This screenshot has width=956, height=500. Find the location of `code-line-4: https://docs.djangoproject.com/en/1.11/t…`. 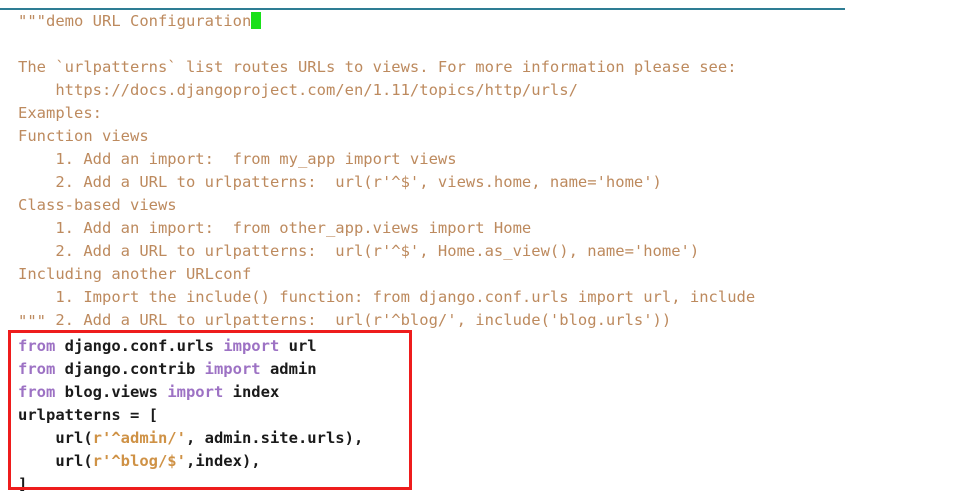

code-line-4: https://docs.djangoproject.com/en/1.11/t… is located at coordinates (298, 90).